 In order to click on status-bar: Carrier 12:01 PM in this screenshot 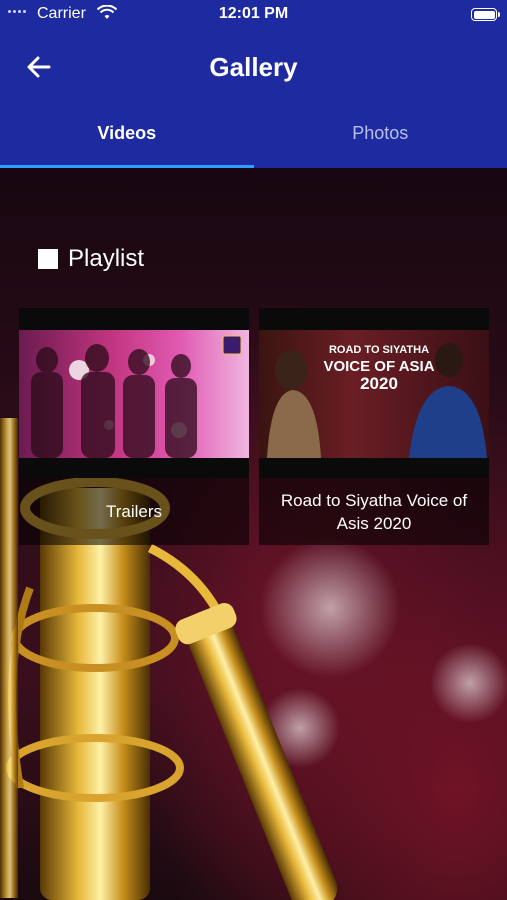, I will do `click(253, 15)`.